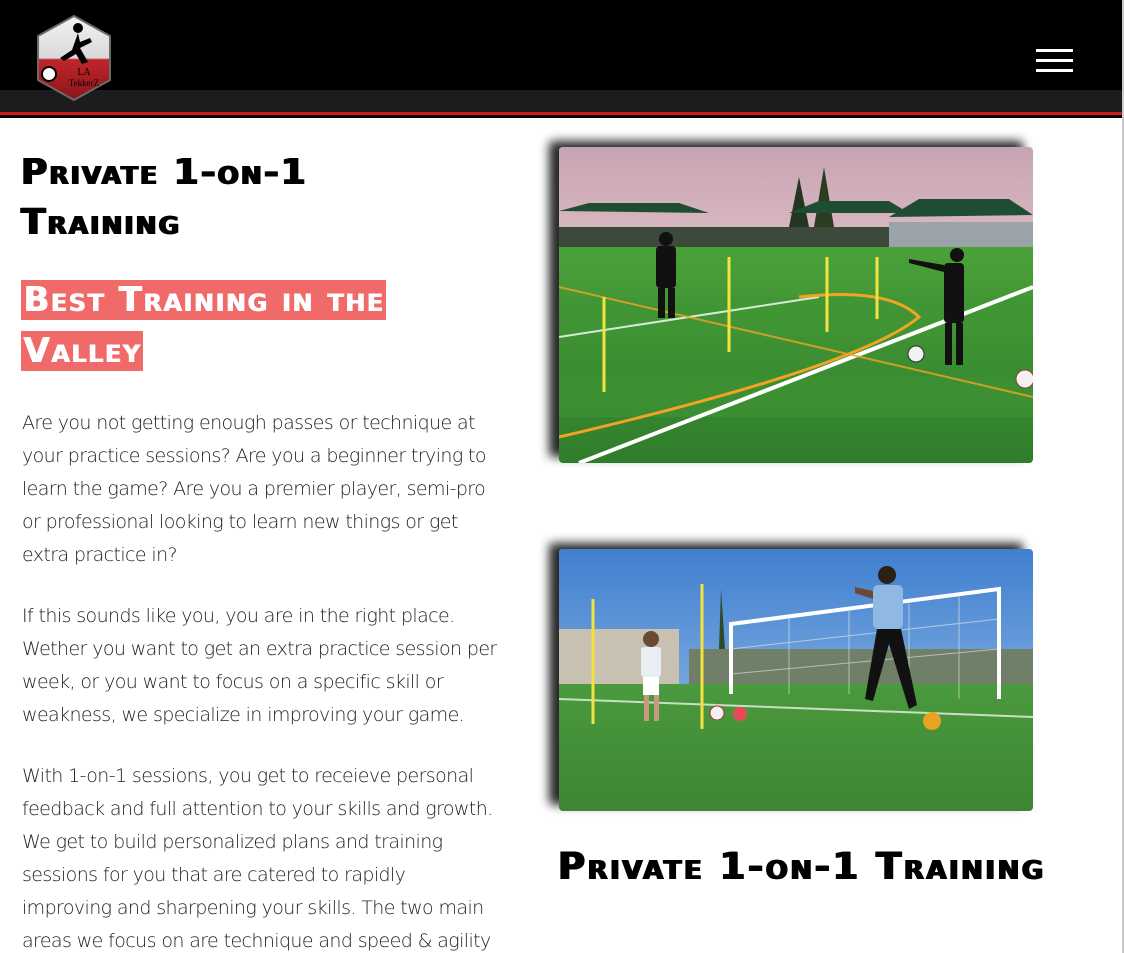 The height and width of the screenshot is (953, 1124). I want to click on training-field-photo, so click(796, 305).